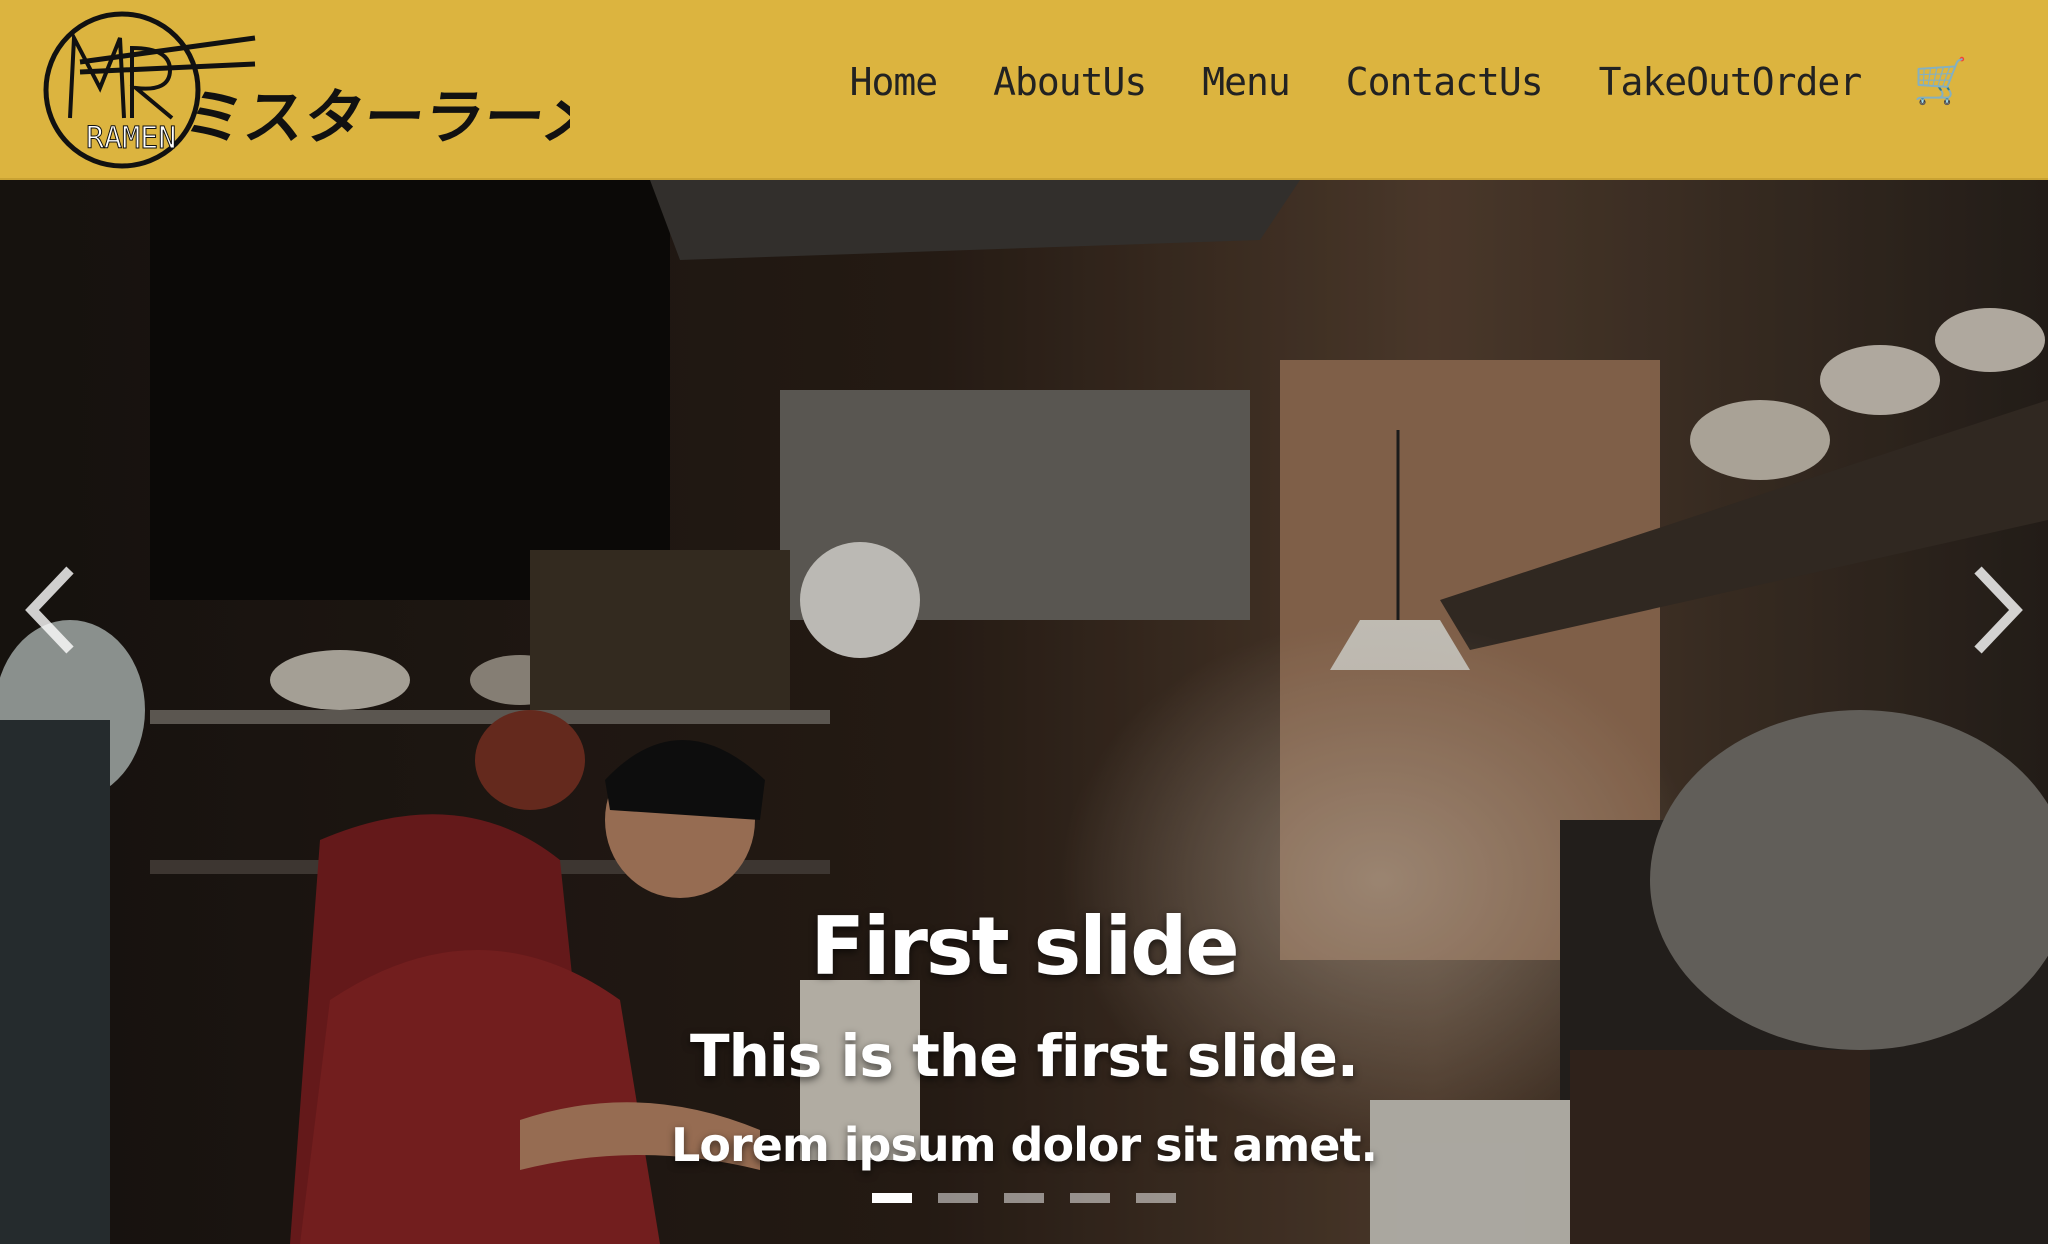 The image size is (2048, 1244). I want to click on slide-title: First slide, so click(1024, 946).